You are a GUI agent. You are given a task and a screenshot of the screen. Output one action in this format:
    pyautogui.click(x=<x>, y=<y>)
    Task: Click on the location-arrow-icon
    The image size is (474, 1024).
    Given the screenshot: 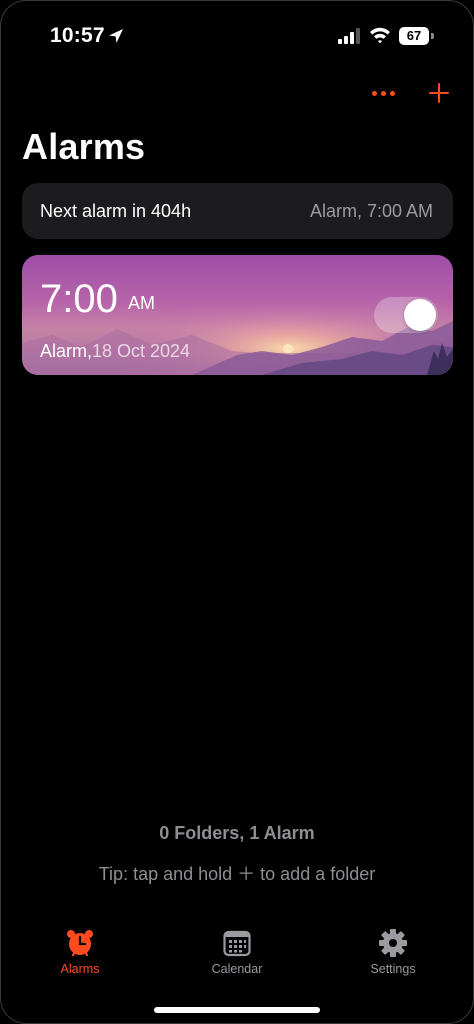 What is the action you would take?
    pyautogui.click(x=116, y=36)
    